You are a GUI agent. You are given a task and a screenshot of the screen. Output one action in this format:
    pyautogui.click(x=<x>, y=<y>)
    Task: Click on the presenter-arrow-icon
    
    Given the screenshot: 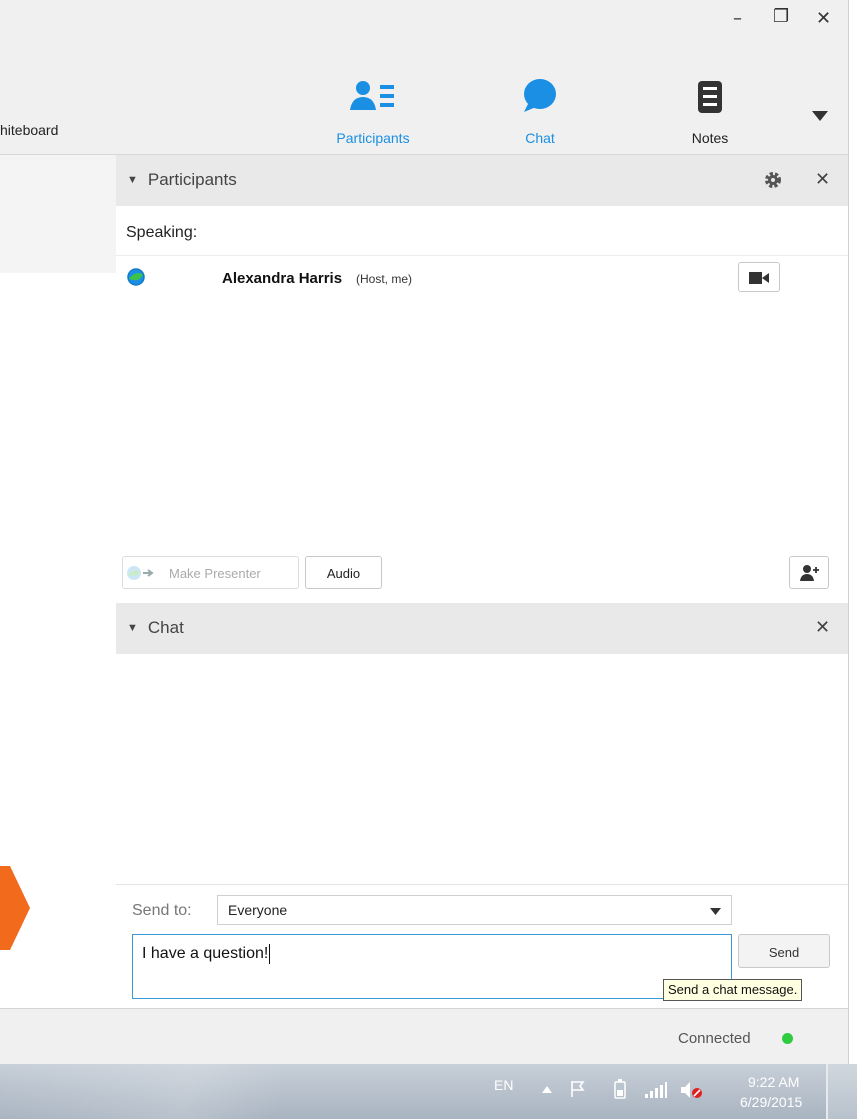 What is the action you would take?
    pyautogui.click(x=140, y=573)
    